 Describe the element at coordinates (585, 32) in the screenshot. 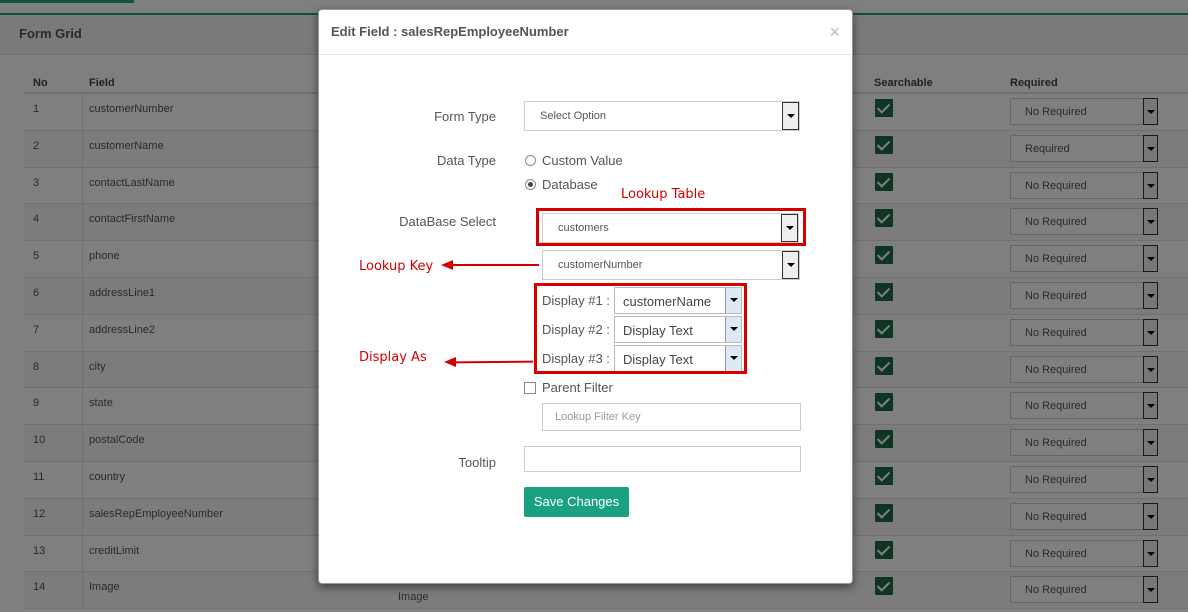

I see `modal-header: Edit Field : salesRepEmployeeNumber ×` at that location.